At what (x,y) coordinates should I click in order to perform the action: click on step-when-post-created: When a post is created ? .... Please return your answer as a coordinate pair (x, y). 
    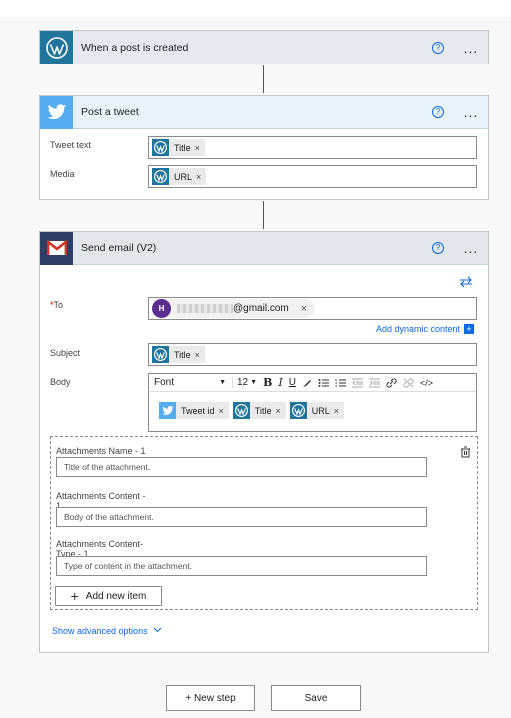
    Looking at the image, I should click on (264, 47).